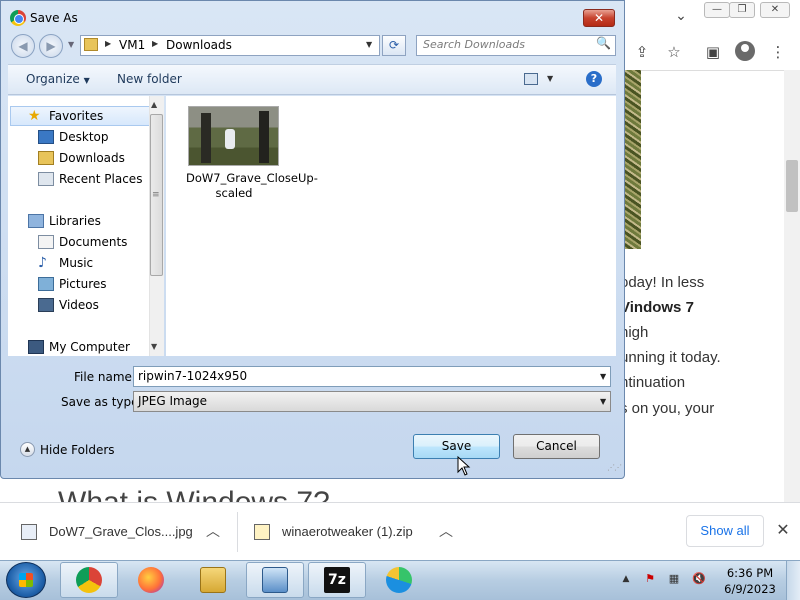 The height and width of the screenshot is (600, 800). I want to click on organize-button: Organize ▼, so click(58, 79).